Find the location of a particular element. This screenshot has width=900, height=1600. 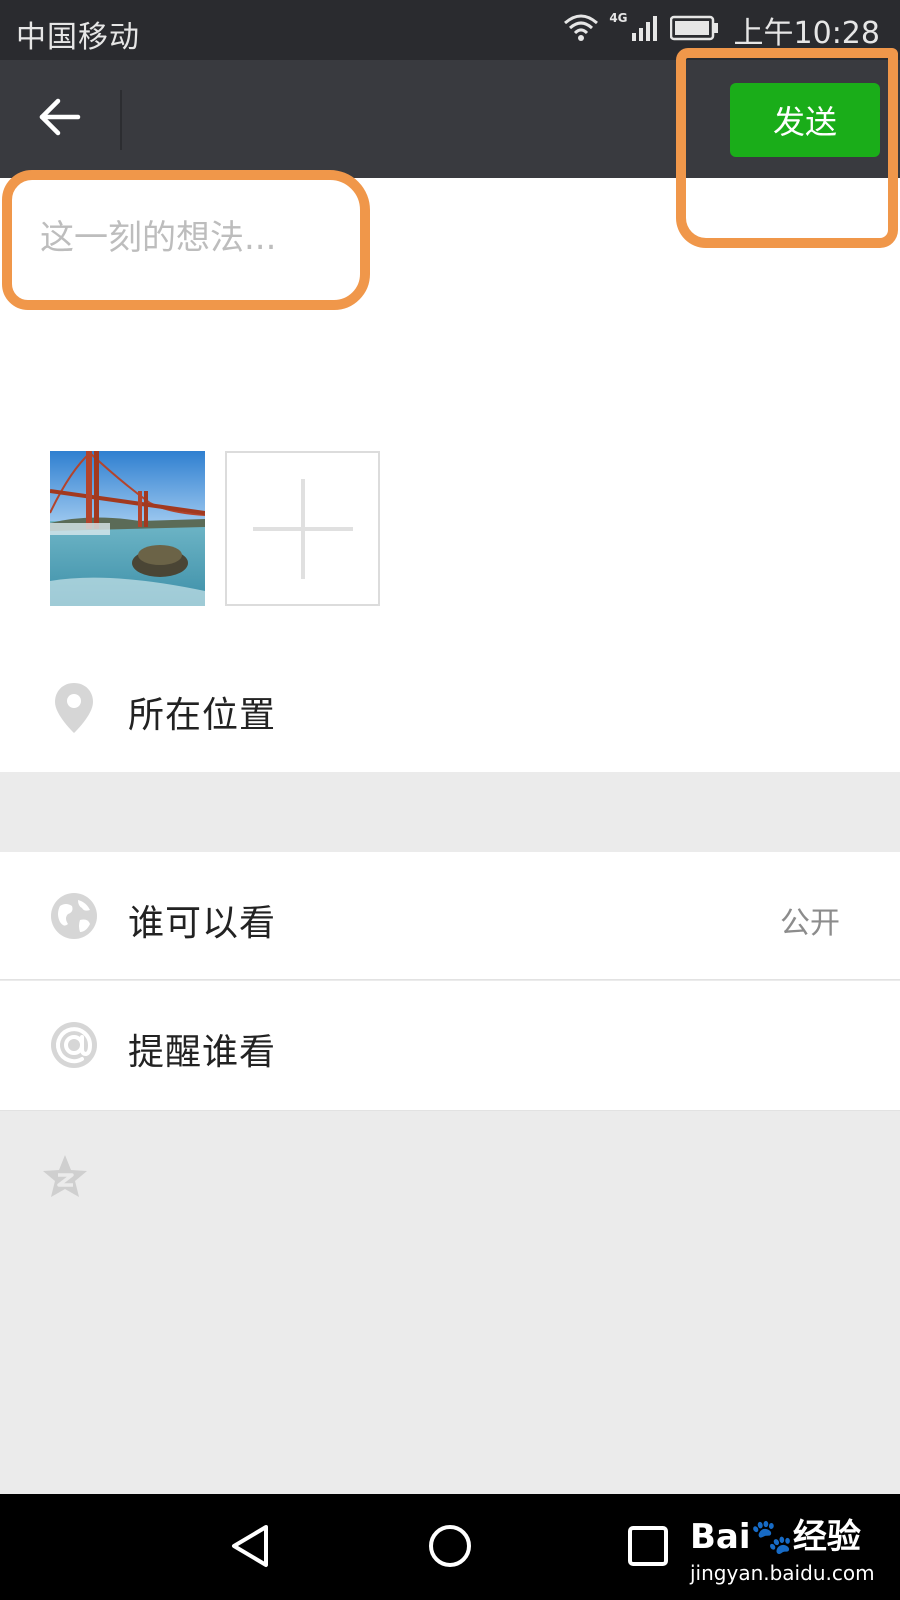

golden-gate-bridge-photo is located at coordinates (127, 528).